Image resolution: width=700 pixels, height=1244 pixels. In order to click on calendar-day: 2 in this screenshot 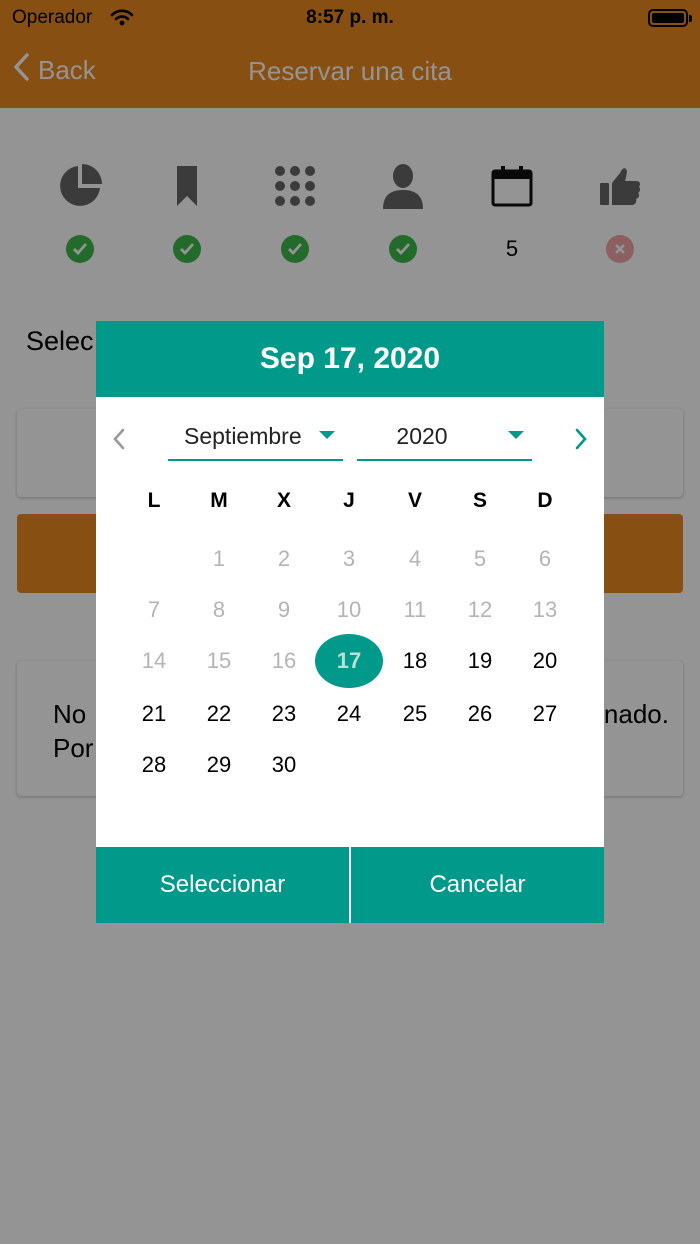, I will do `click(284, 558)`.